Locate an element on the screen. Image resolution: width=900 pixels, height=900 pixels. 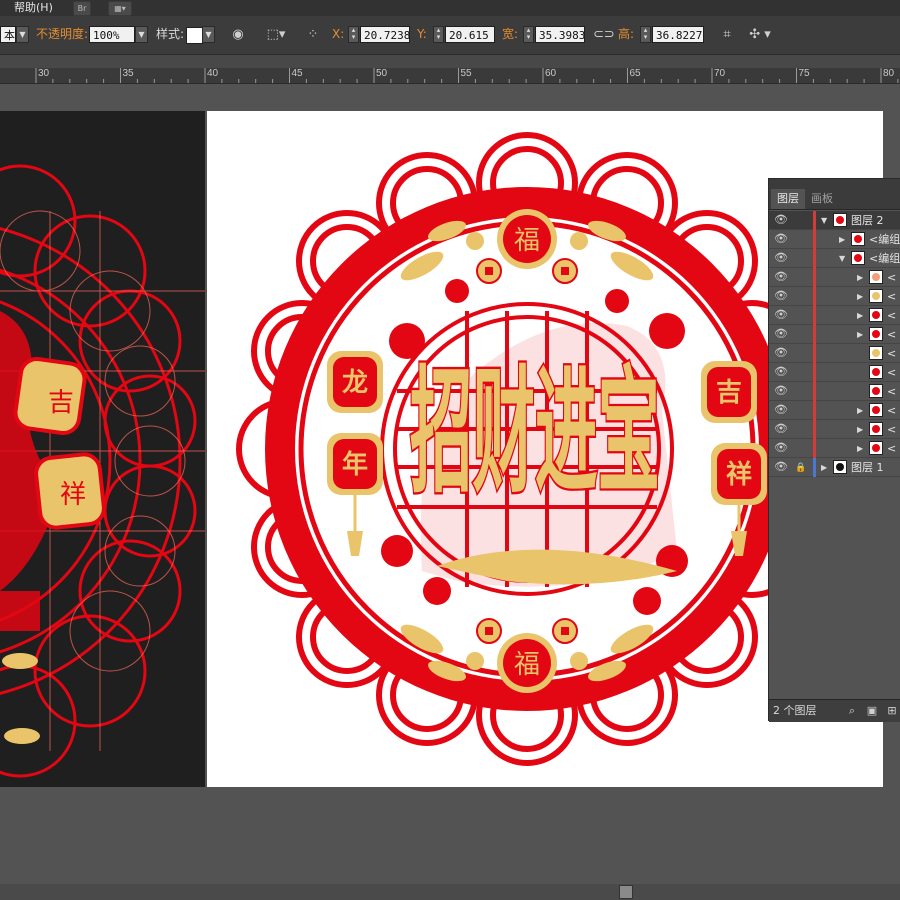
style-preset-dropdown: ▼ is located at coordinates (22, 34).